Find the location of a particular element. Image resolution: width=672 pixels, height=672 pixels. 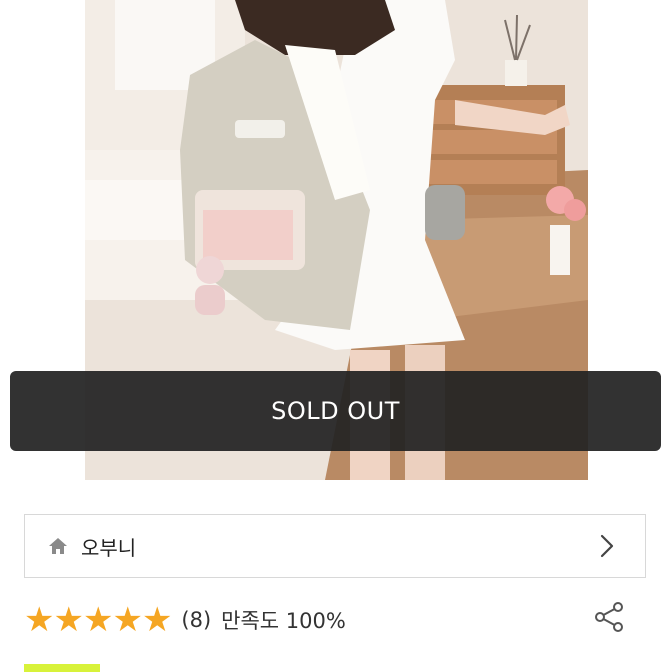

sold-out-label: SOLD OUT is located at coordinates (335, 411).